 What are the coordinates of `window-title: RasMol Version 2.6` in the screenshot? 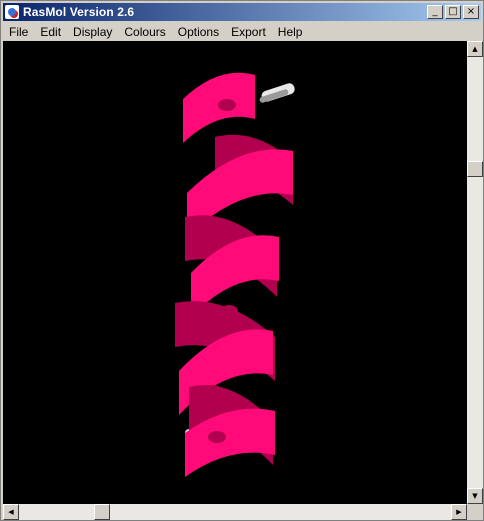 It's located at (79, 12).